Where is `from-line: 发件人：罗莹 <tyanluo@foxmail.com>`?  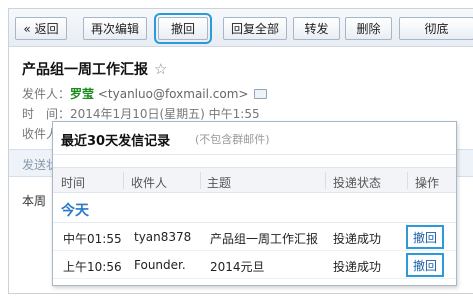 from-line: 发件人：罗莹 <tyanluo@foxmail.com> is located at coordinates (145, 93).